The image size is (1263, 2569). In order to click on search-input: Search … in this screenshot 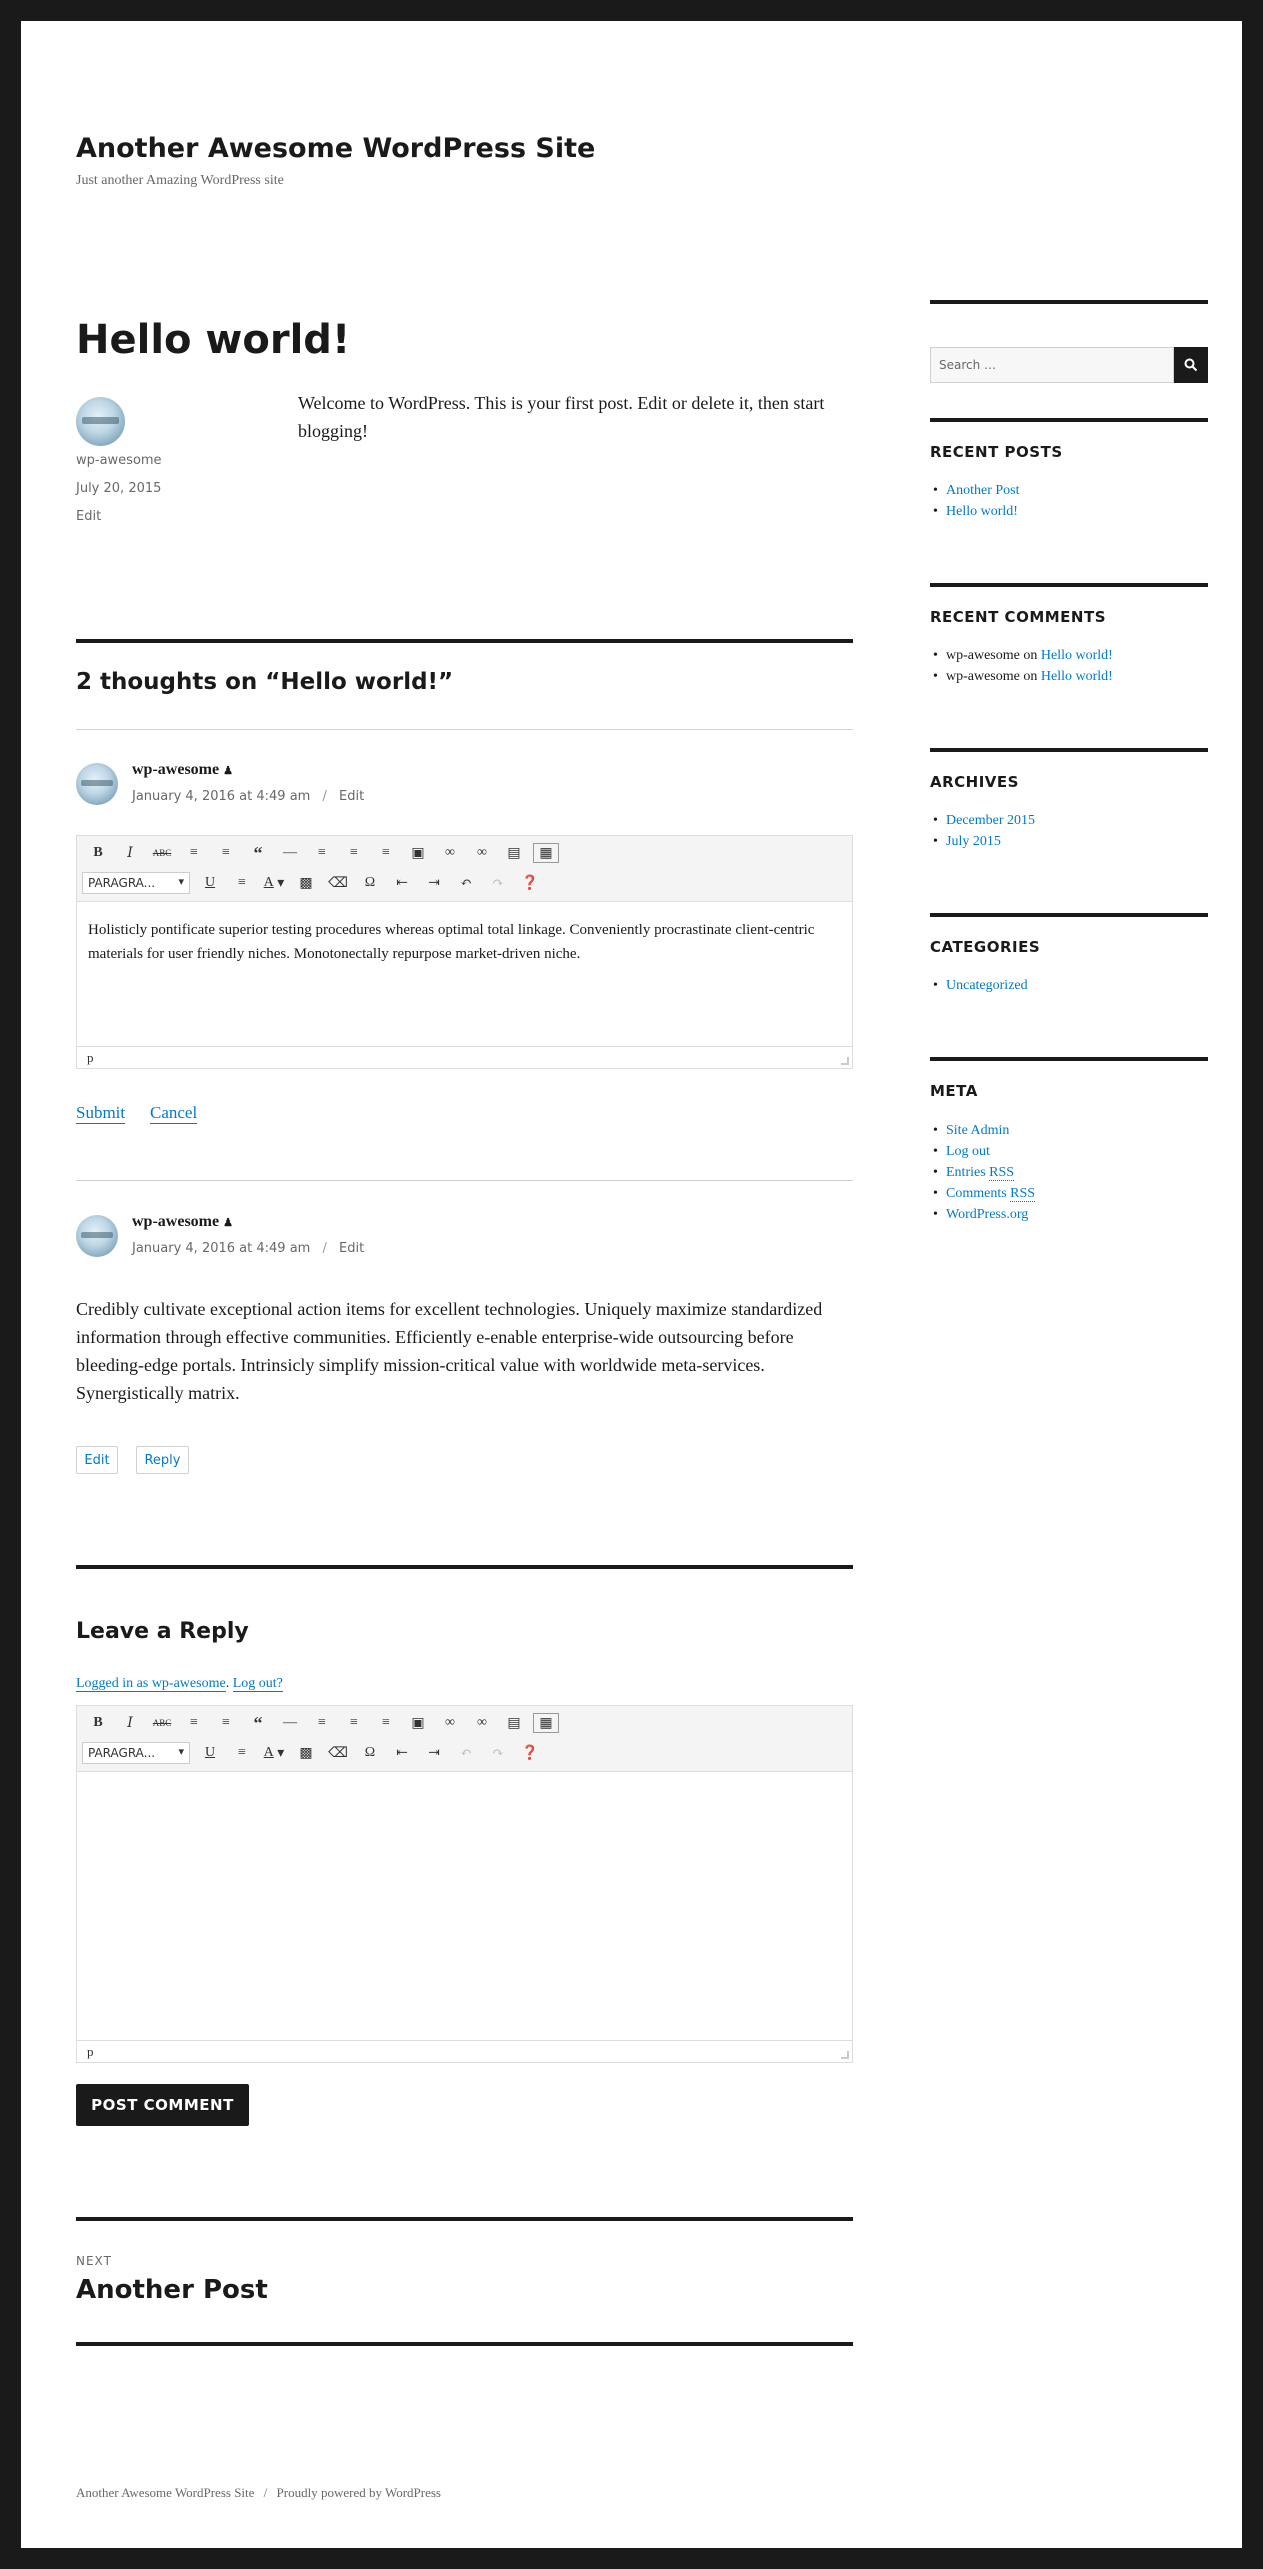, I will do `click(1052, 365)`.